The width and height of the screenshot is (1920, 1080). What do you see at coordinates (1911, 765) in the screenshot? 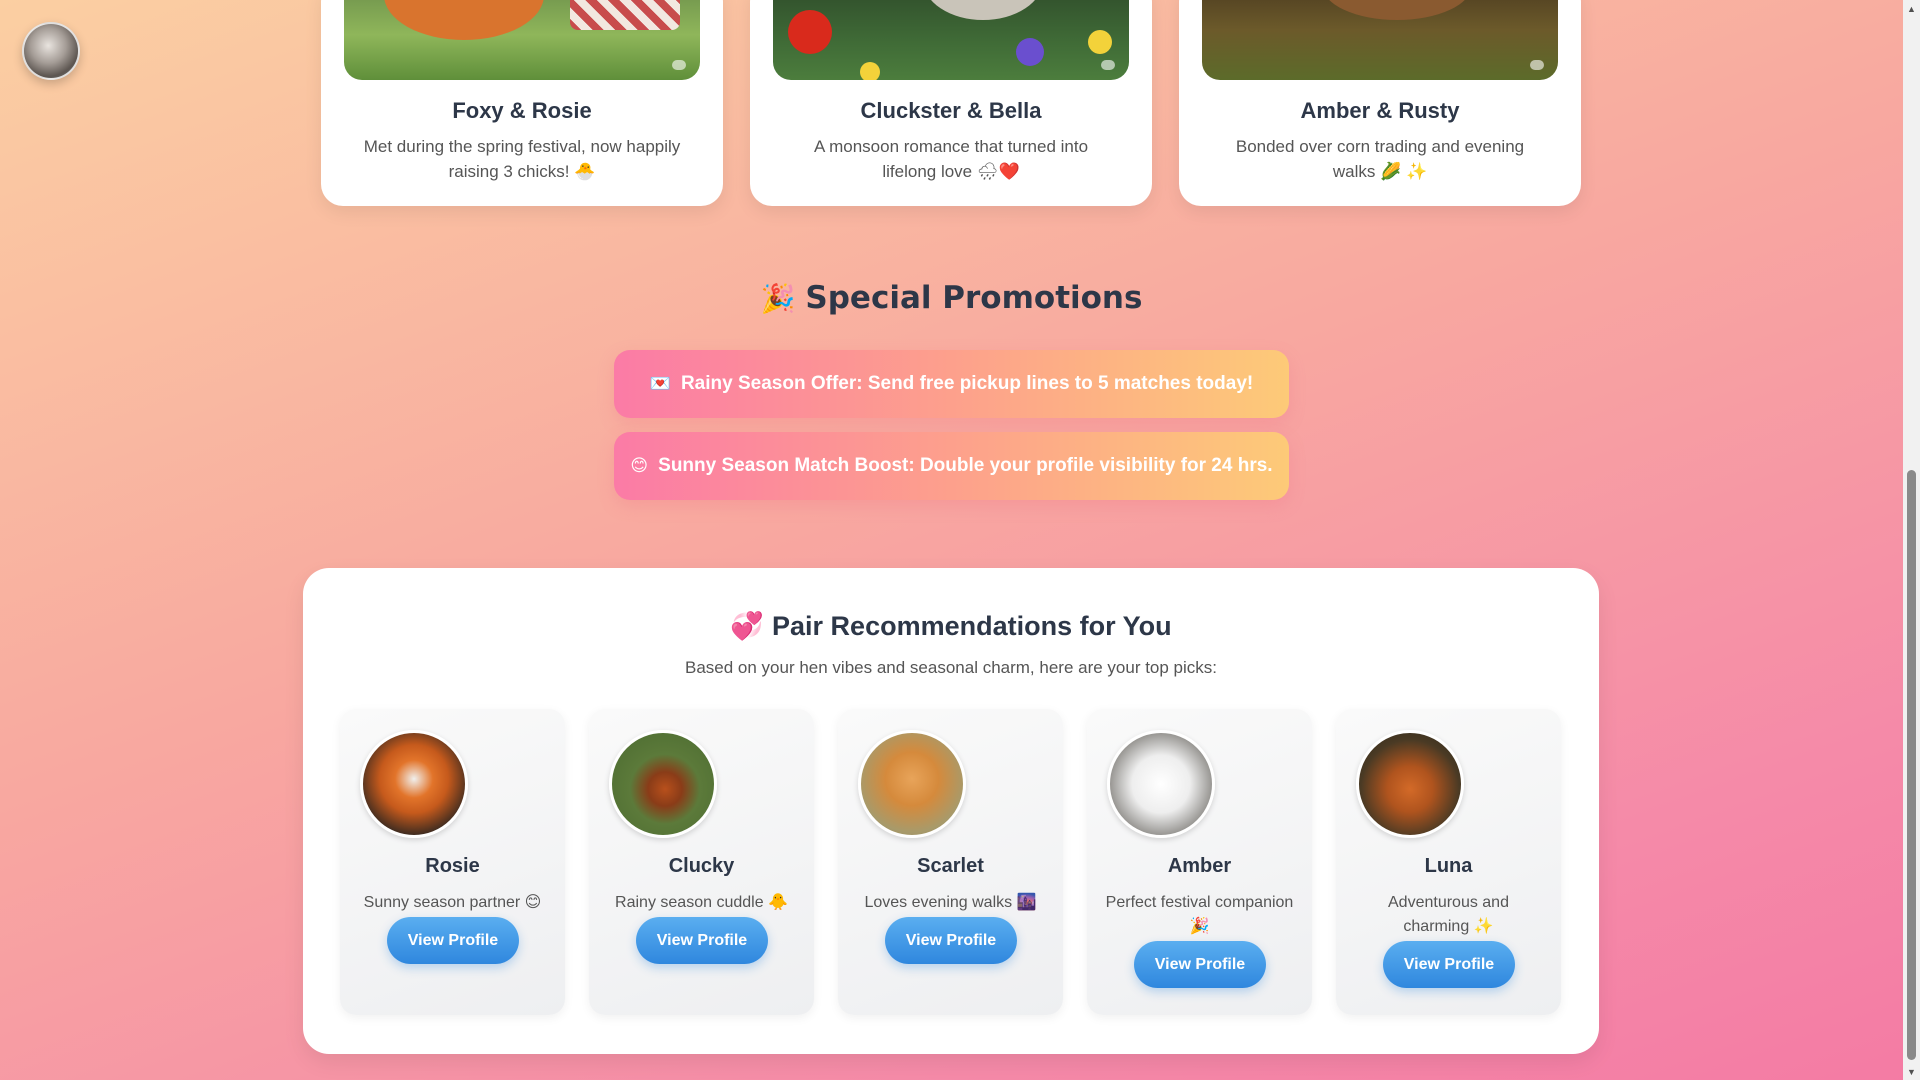
I see `scrollbar-thumb` at bounding box center [1911, 765].